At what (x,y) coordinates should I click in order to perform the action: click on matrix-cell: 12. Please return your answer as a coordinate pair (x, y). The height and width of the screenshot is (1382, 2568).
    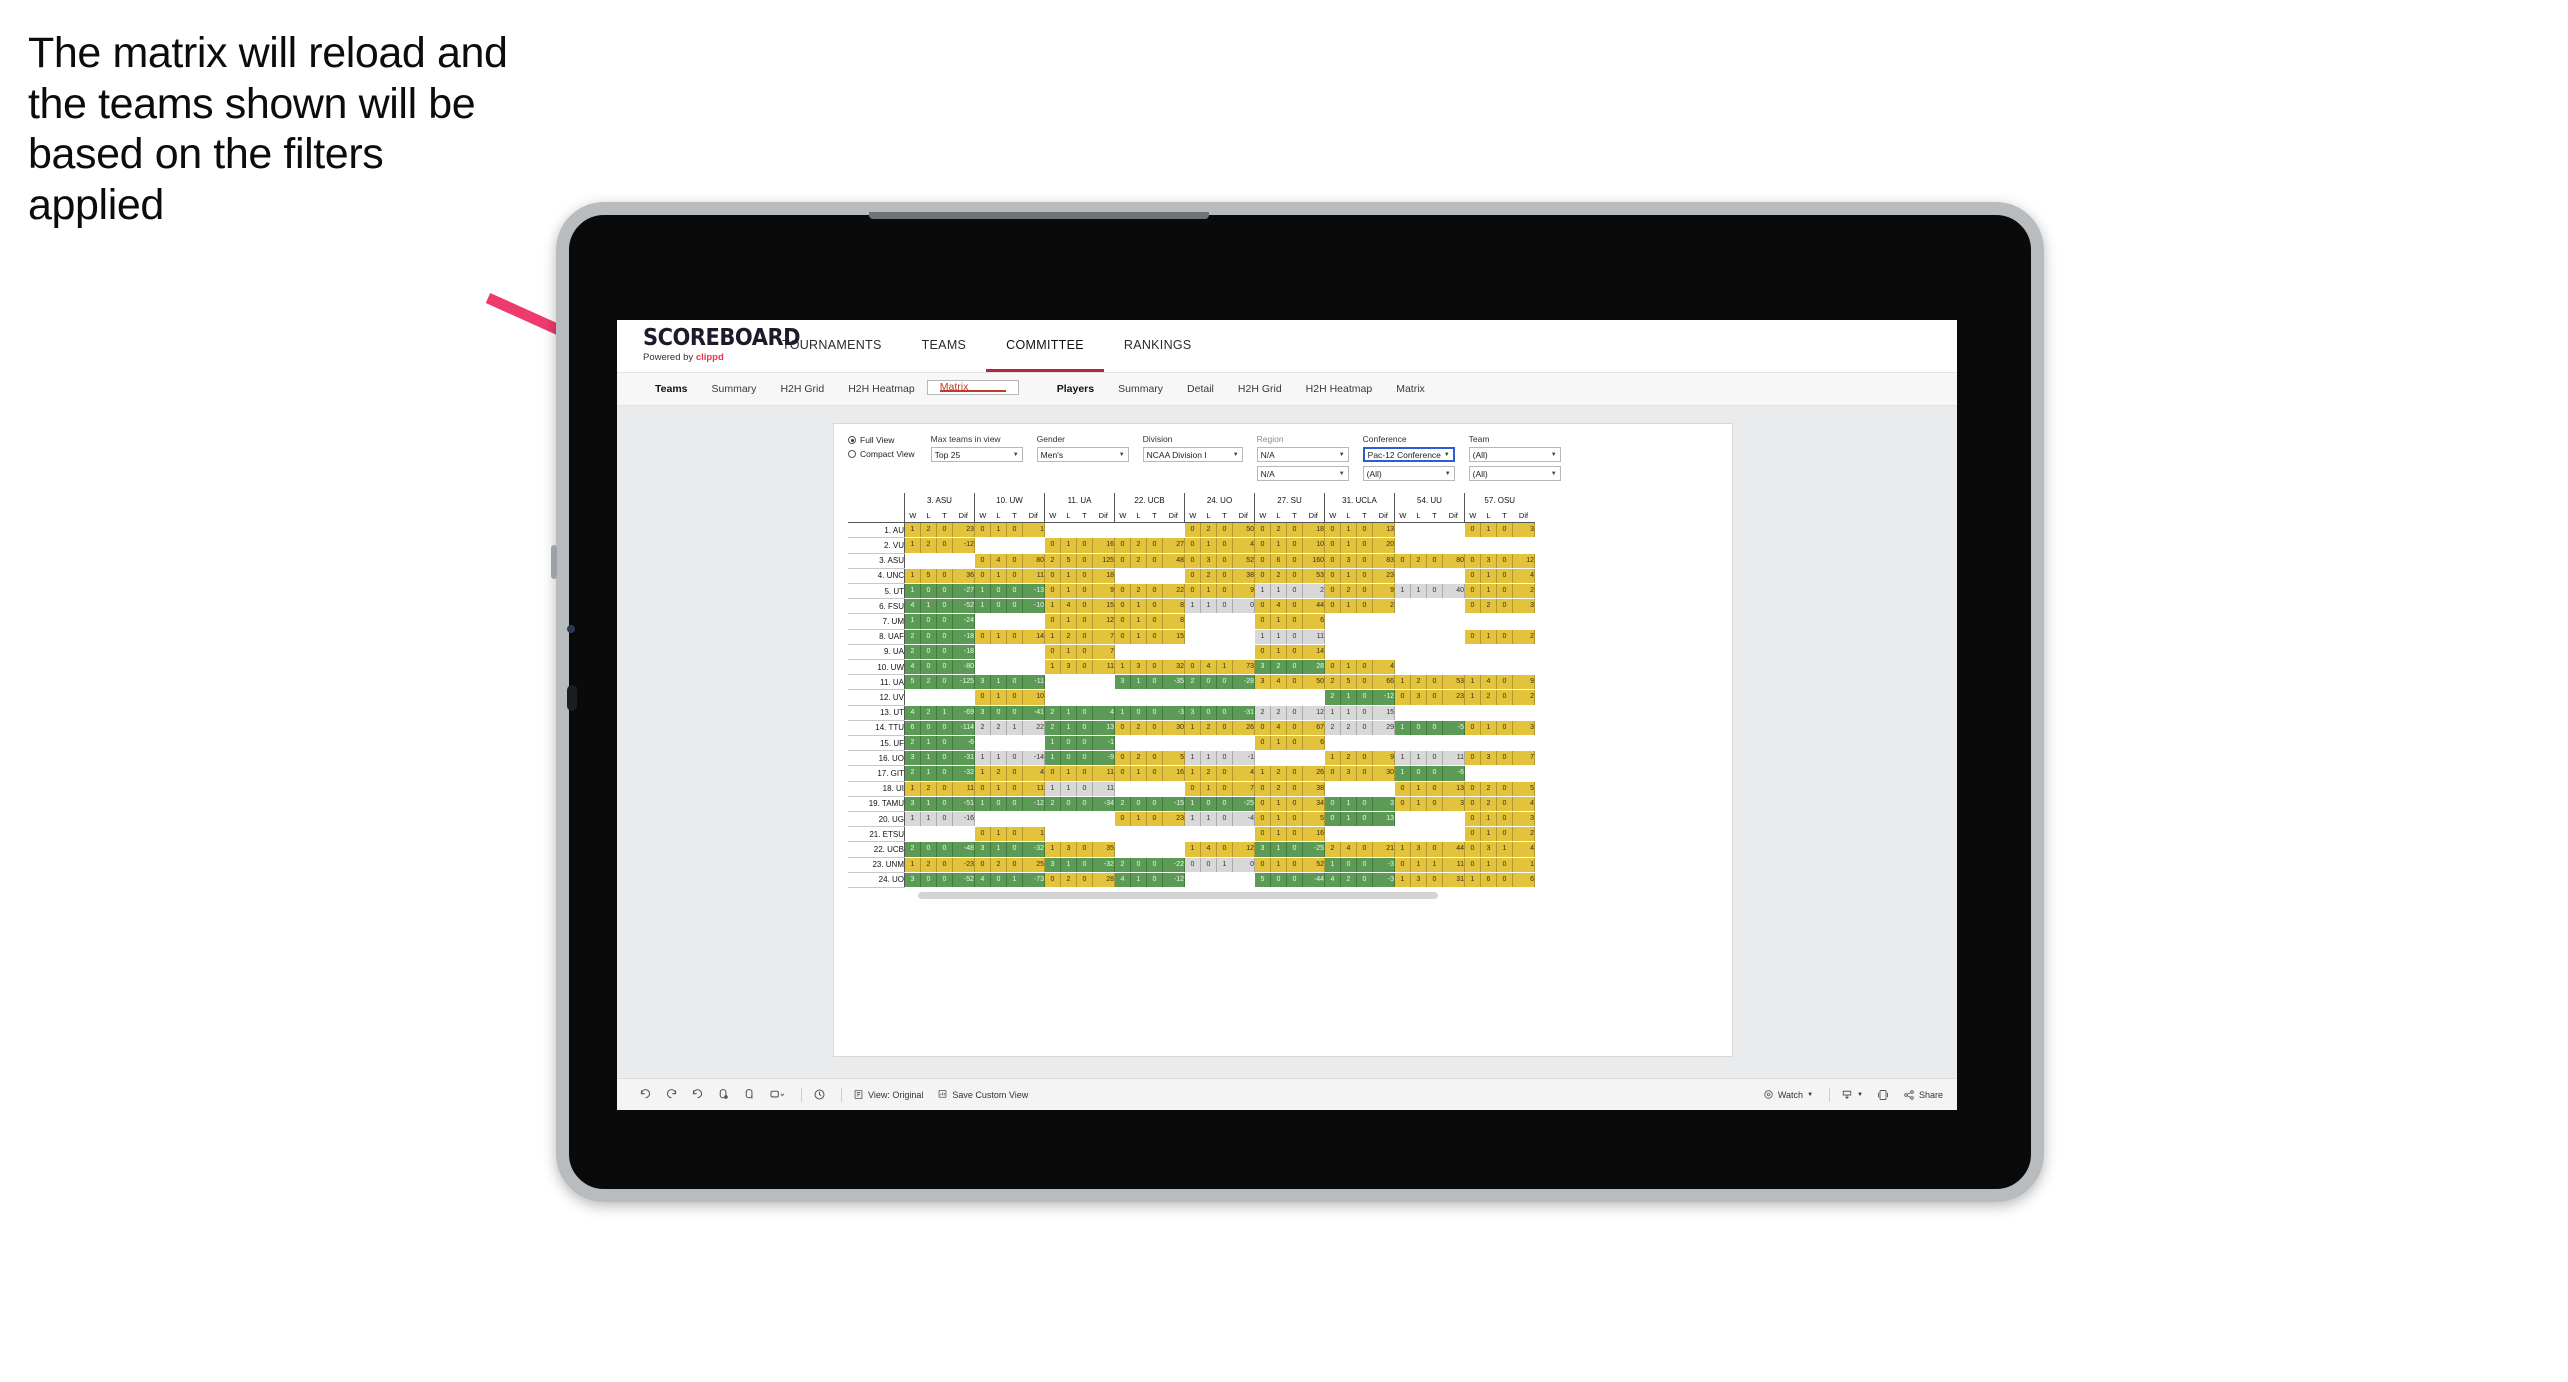
    Looking at the image, I should click on (1523, 561).